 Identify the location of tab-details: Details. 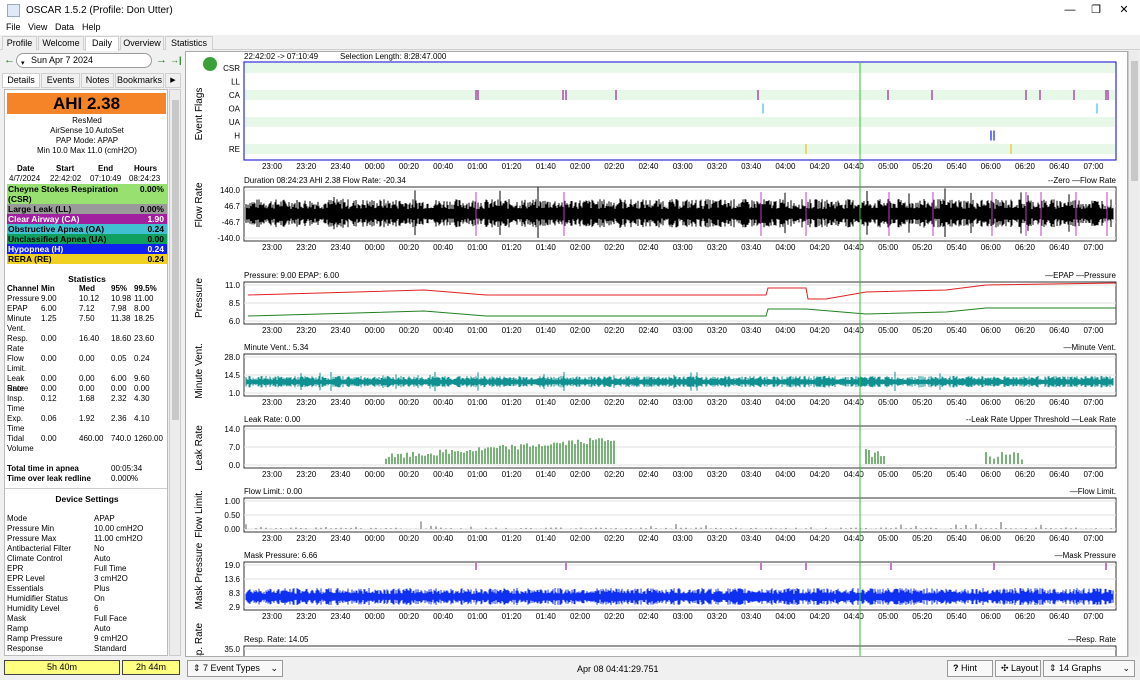
(21, 80).